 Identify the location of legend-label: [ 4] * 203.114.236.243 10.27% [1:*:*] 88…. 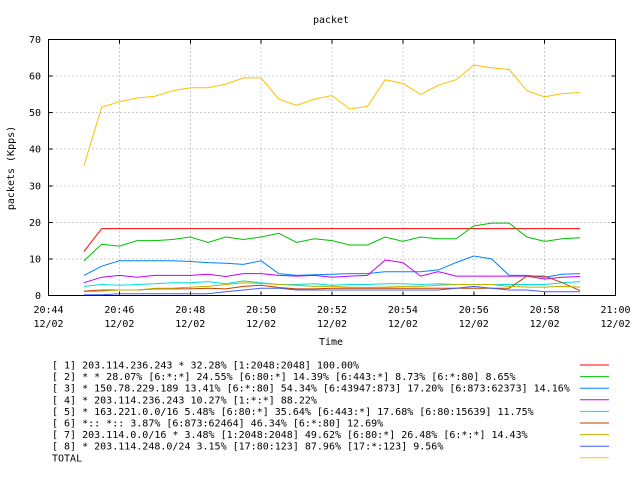
(184, 400).